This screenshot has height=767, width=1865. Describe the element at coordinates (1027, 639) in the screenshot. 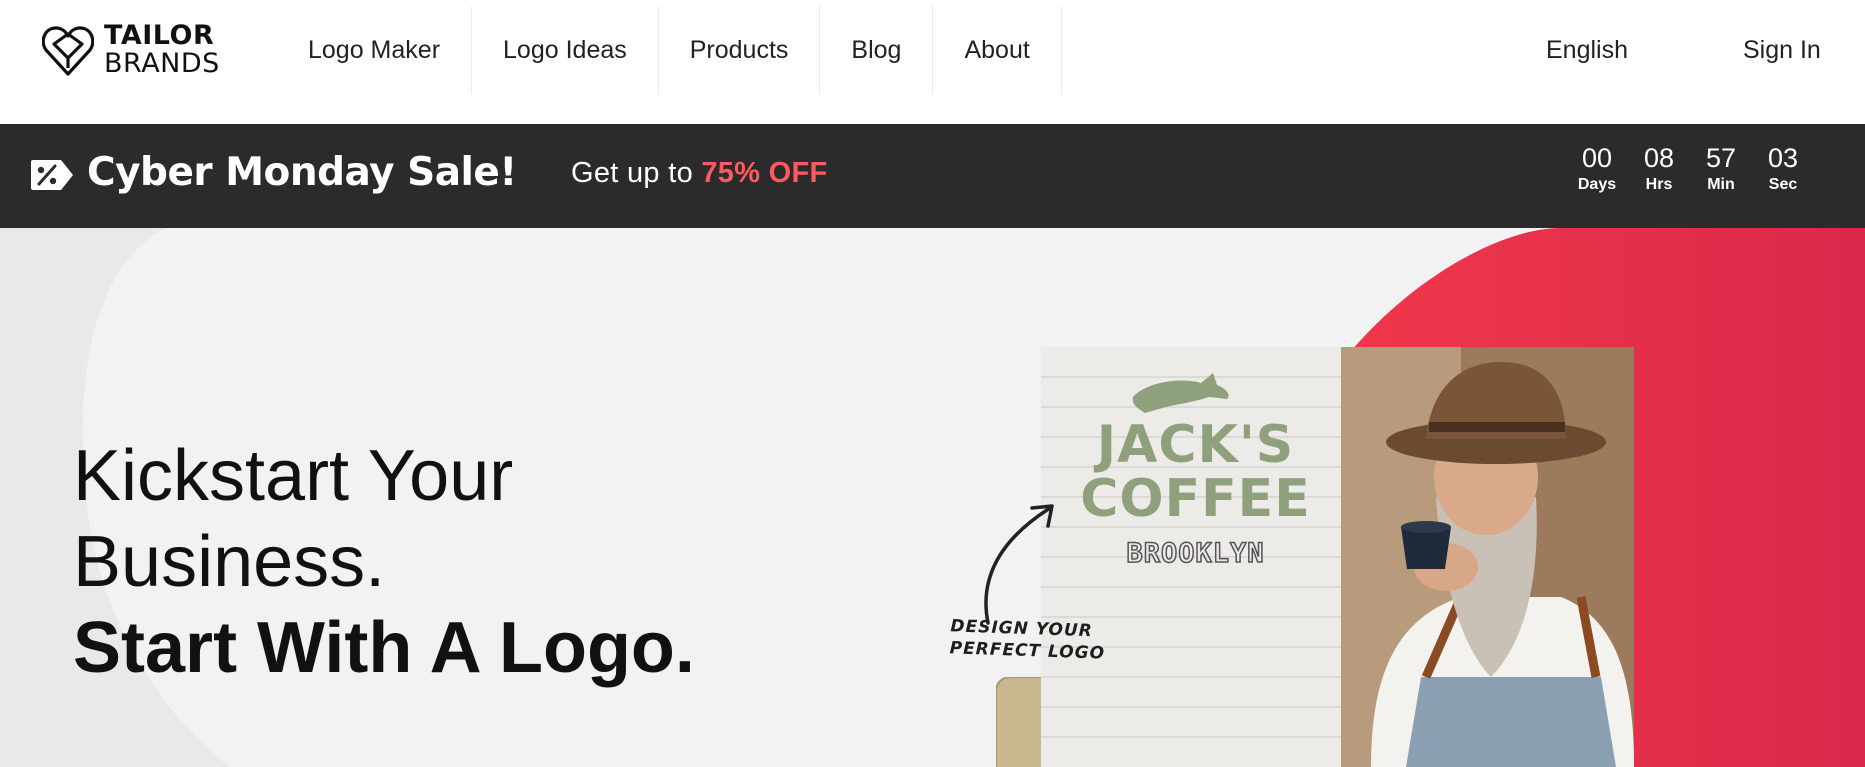

I see `design-callout: DESIGN YOUR PERFECT LOGO` at that location.